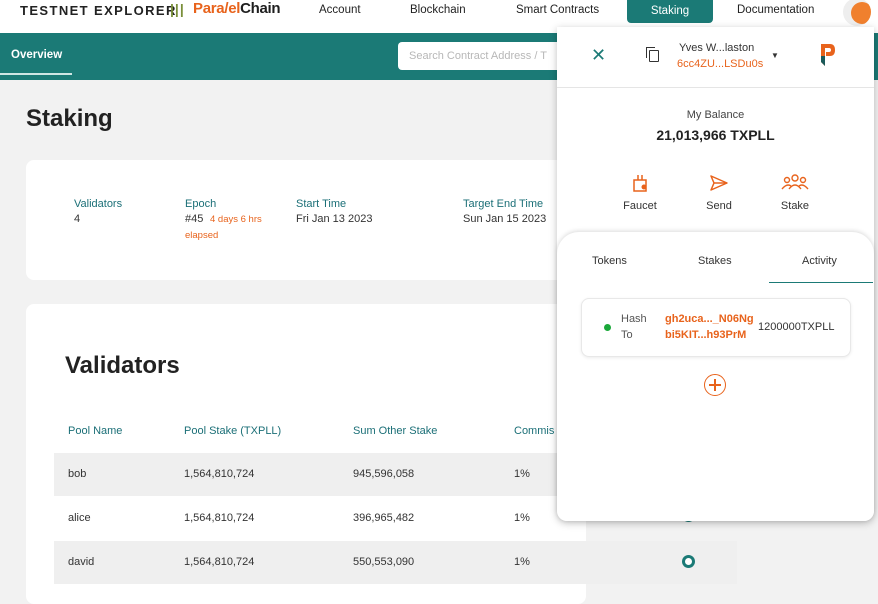 Image resolution: width=878 pixels, height=604 pixels. Describe the element at coordinates (201, 204) in the screenshot. I see `epoch-label: Epoch` at that location.